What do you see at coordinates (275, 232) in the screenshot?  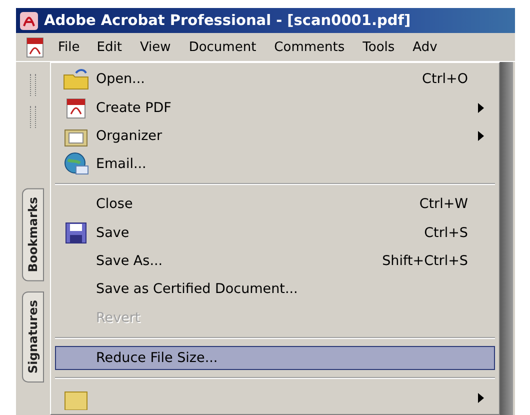 I see `menu-item: Save Ctrl+S` at bounding box center [275, 232].